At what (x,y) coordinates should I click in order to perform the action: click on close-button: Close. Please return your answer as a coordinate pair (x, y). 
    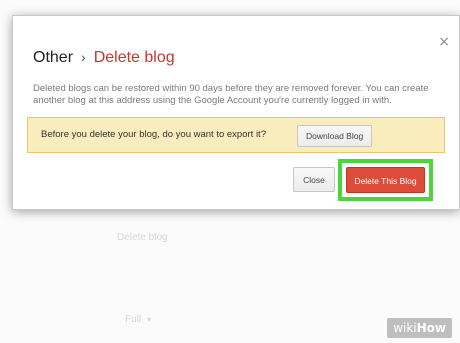
    Looking at the image, I should click on (314, 179).